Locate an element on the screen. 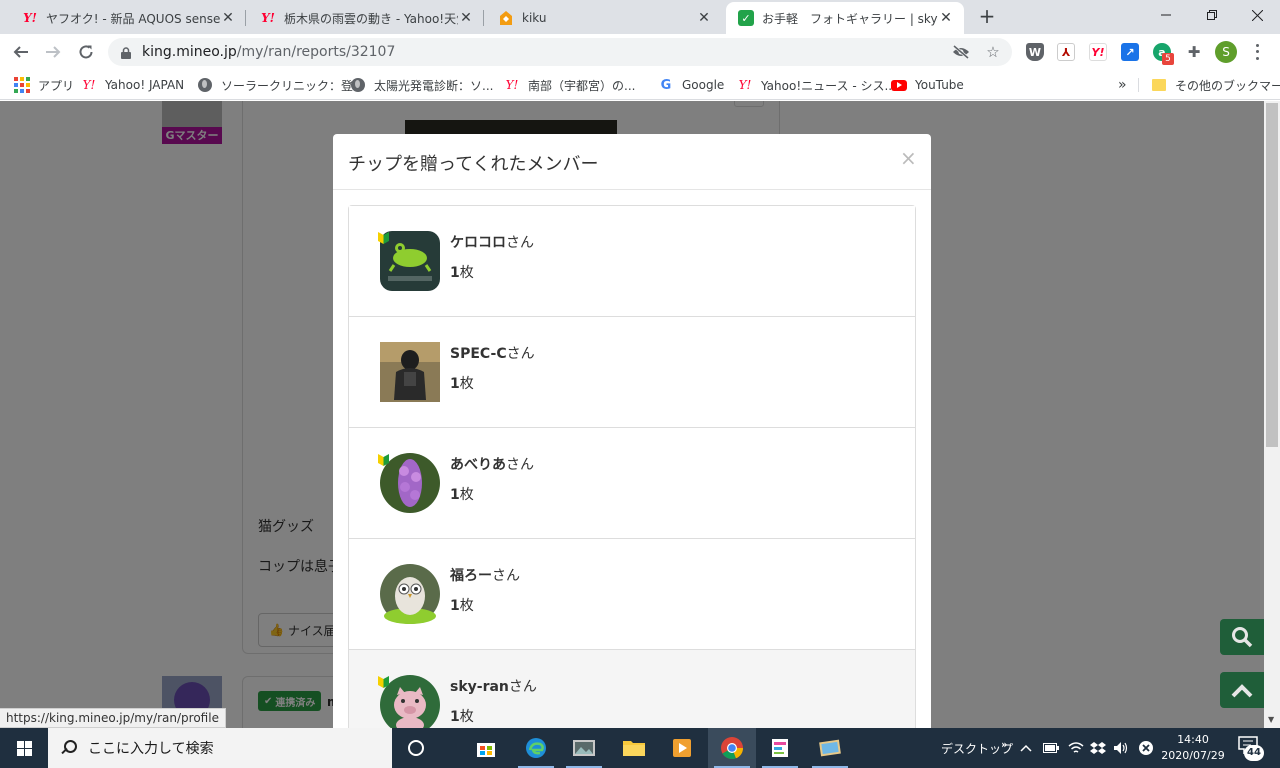 The width and height of the screenshot is (1280, 768). member-name: SPEC-Cさん is located at coordinates (492, 353).